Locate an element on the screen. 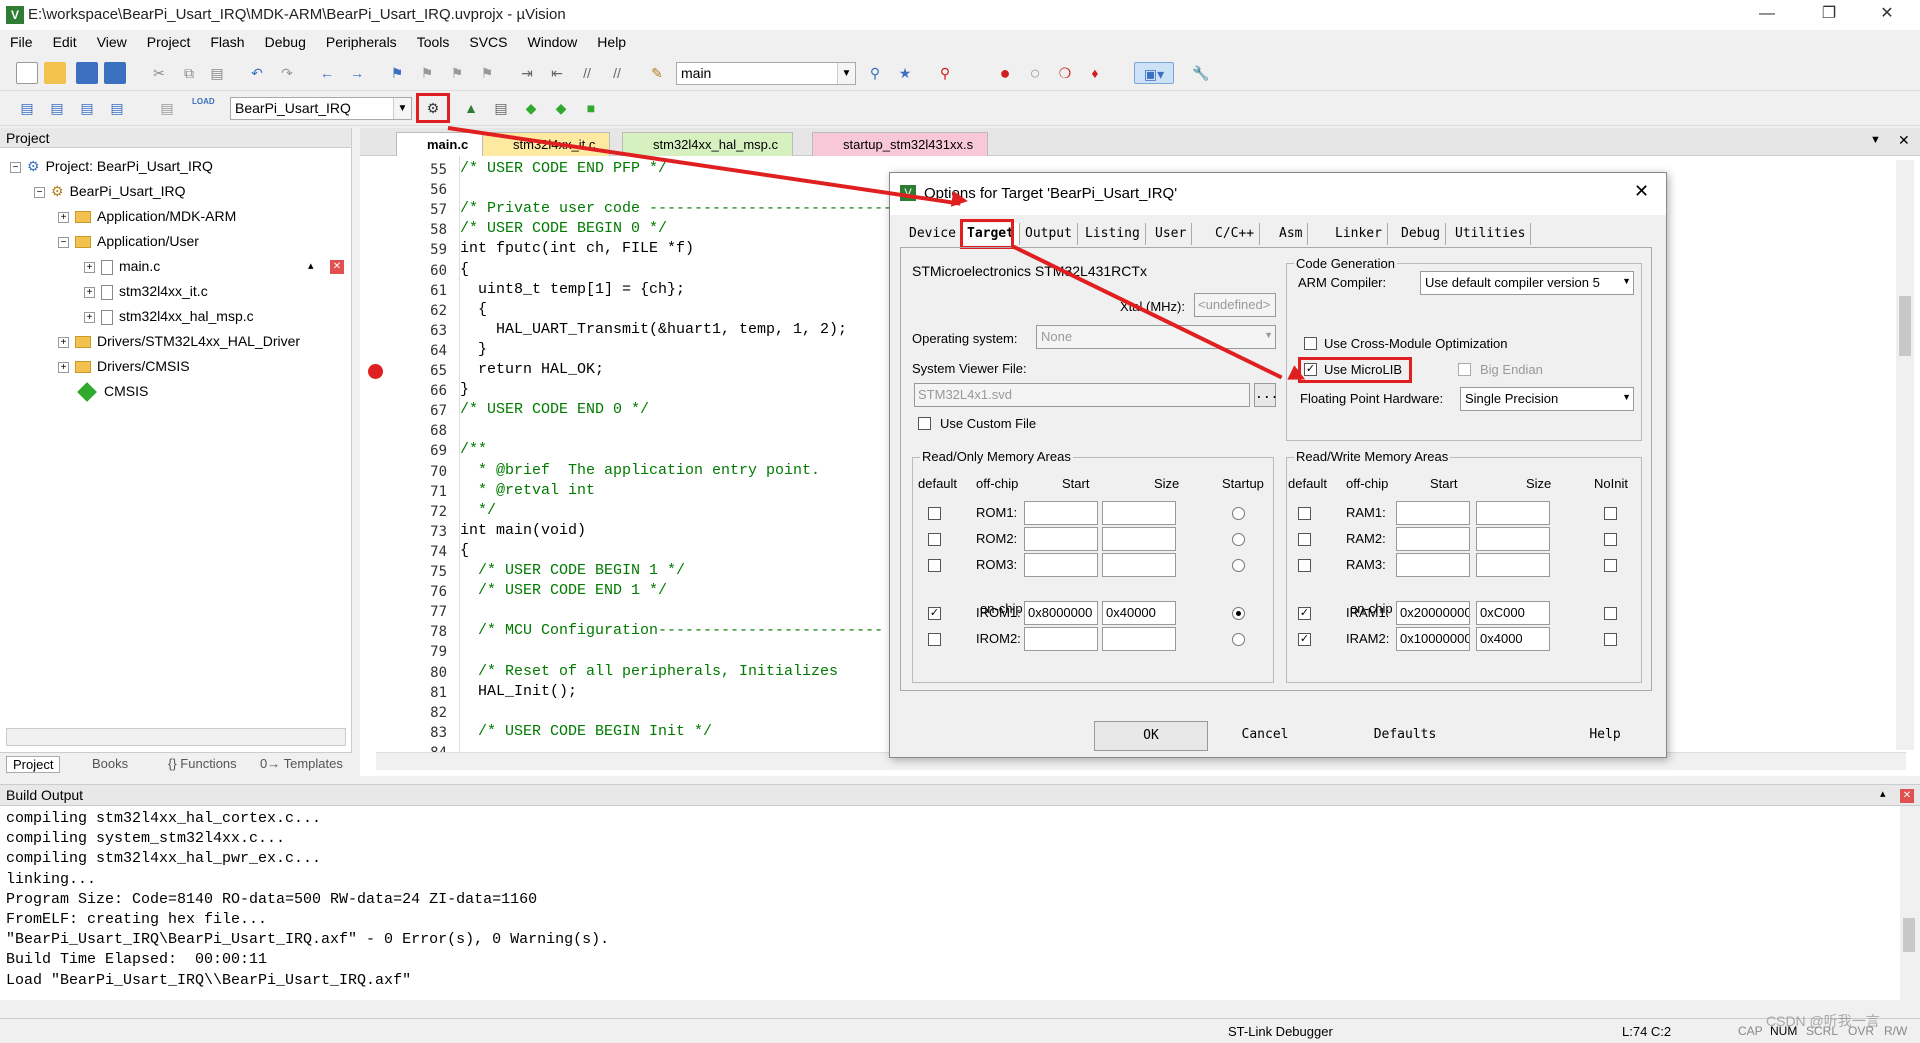  find-icon: ⚲ is located at coordinates (875, 73).